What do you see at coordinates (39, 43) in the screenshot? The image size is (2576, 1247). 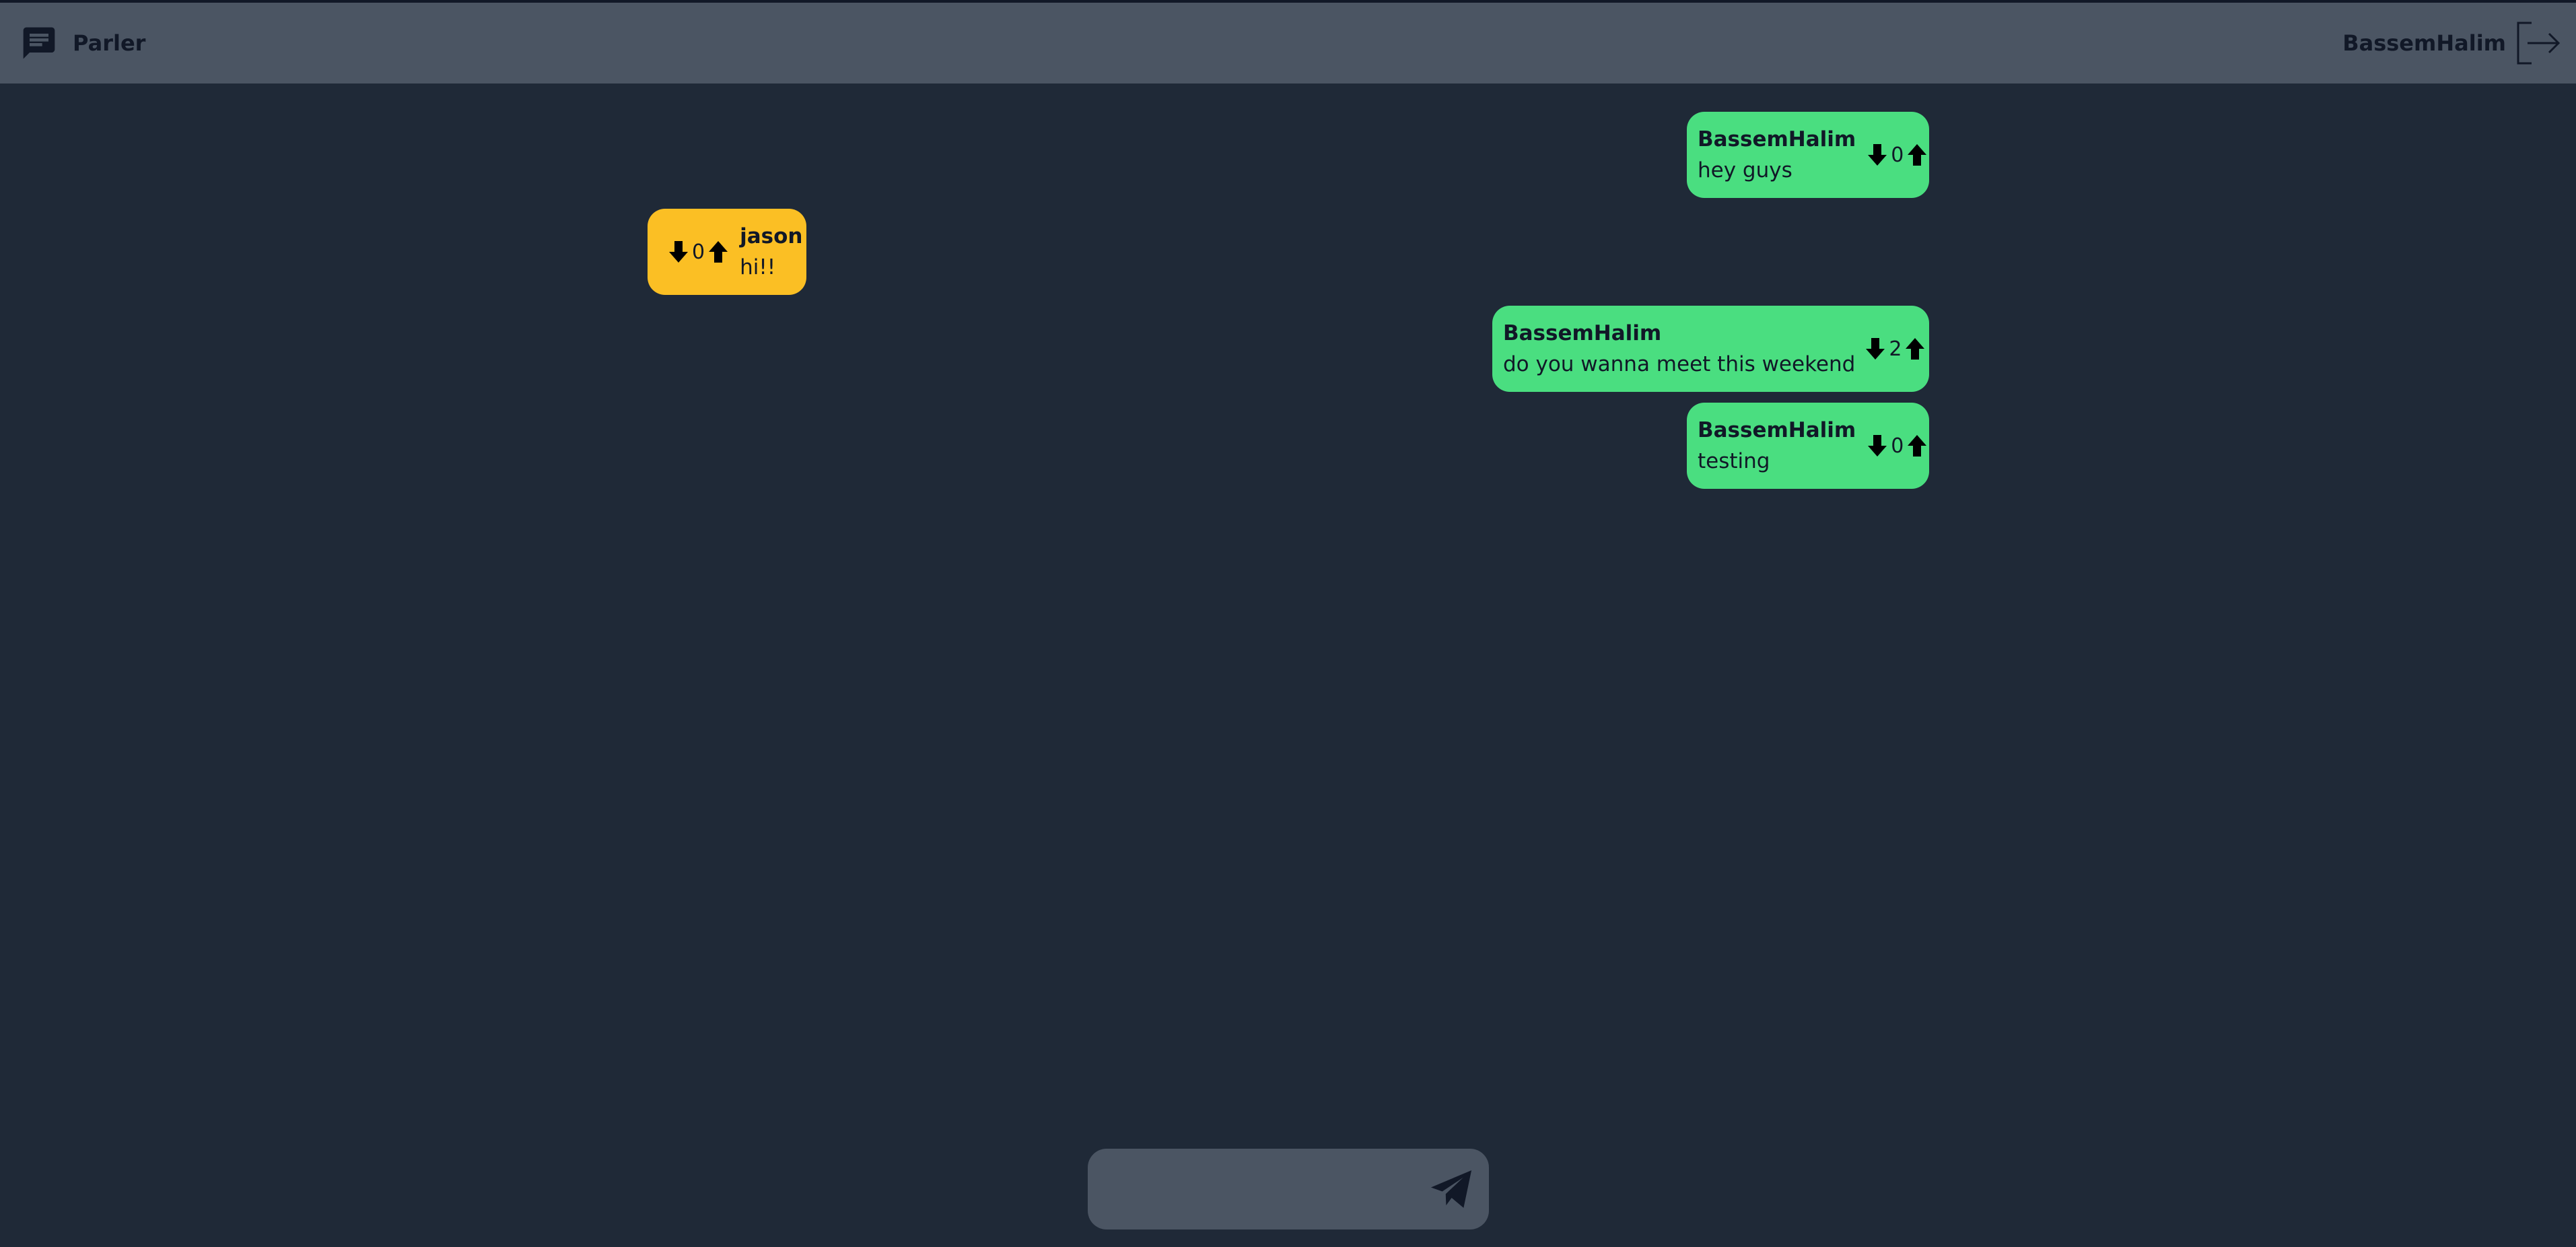 I see `chat-bubble-icon` at bounding box center [39, 43].